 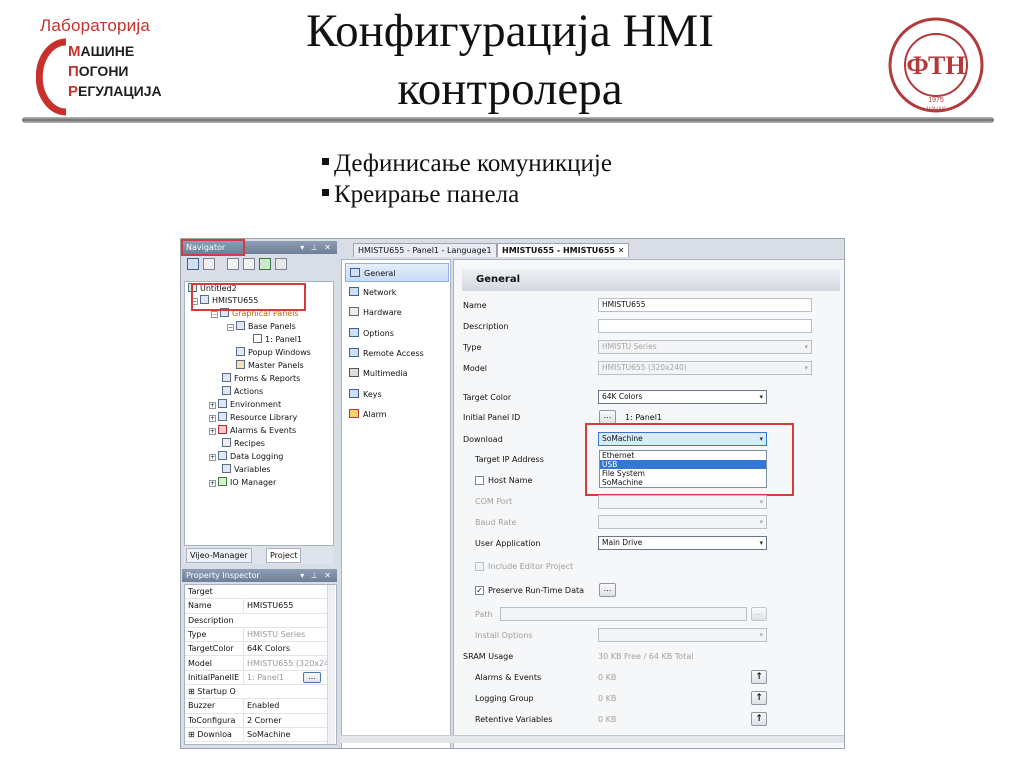 I want to click on property-row: Type HMISTU Series, so click(x=257, y=635).